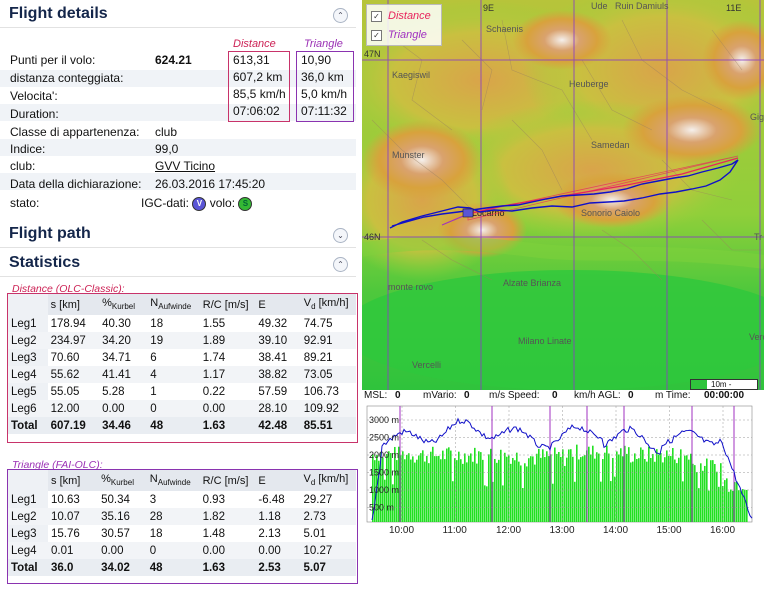 This screenshot has width=764, height=603. I want to click on detail-label: Data della dichiarazione:, so click(76, 184).